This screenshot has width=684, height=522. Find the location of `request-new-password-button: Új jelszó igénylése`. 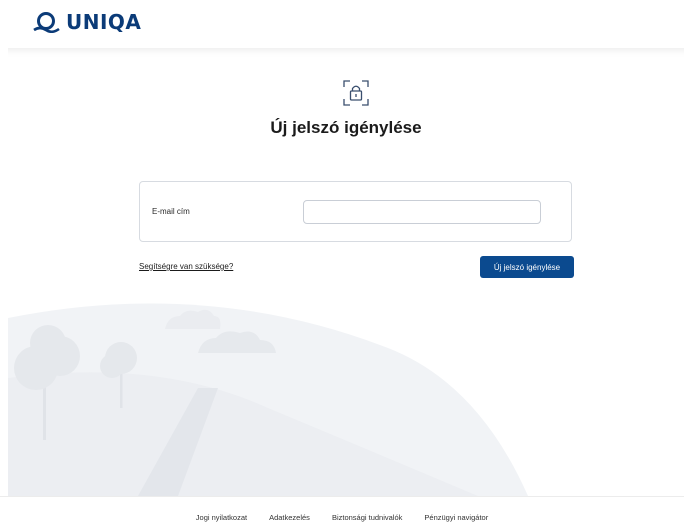

request-new-password-button: Új jelszó igénylése is located at coordinates (527, 267).